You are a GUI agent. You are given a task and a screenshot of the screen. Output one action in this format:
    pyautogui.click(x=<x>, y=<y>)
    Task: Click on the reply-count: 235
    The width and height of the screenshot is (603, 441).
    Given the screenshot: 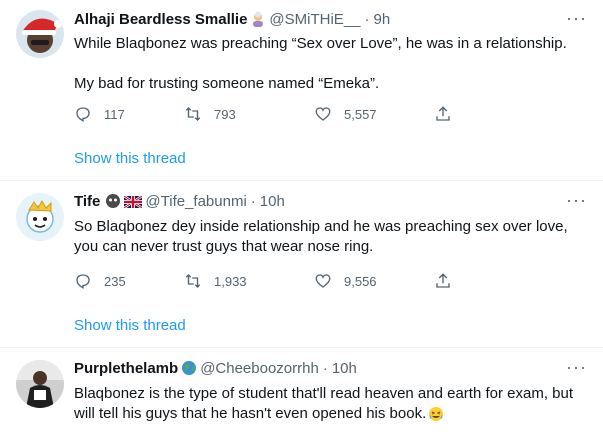 What is the action you would take?
    pyautogui.click(x=115, y=281)
    